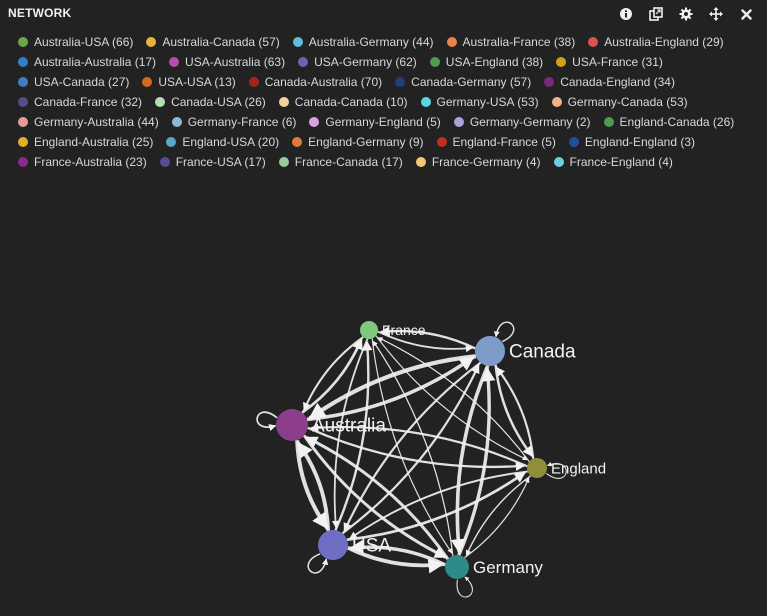 This screenshot has height=616, width=767. I want to click on node-label: USA, so click(371, 546).